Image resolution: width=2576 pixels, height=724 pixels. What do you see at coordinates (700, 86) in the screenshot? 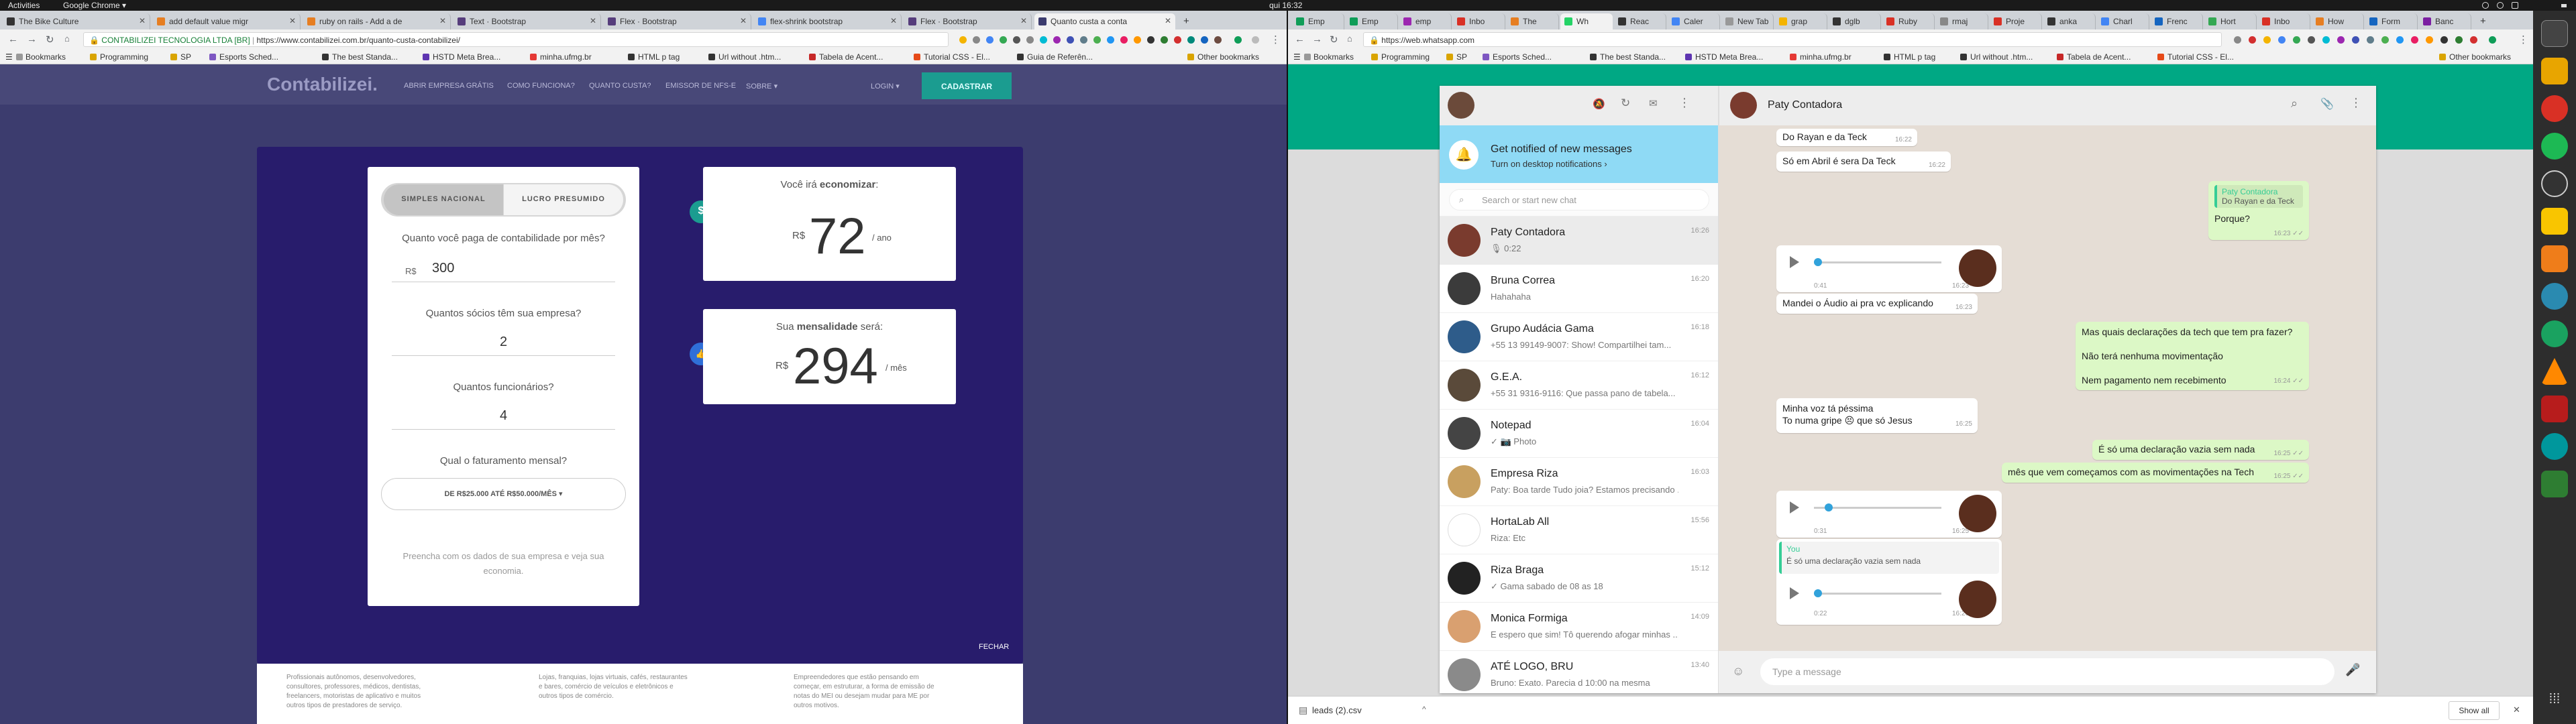
I see `nav-nfse: EMISSOR DE NFS-E` at bounding box center [700, 86].